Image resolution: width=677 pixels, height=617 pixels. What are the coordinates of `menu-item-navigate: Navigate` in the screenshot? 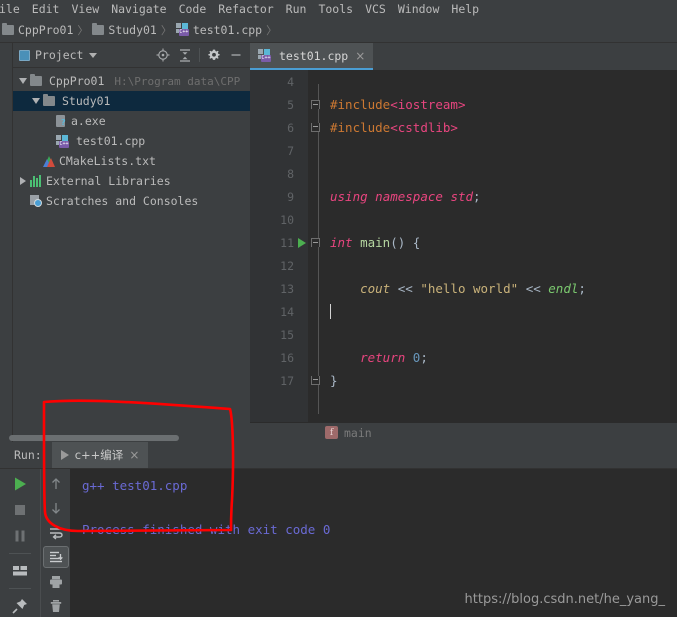 It's located at (138, 9).